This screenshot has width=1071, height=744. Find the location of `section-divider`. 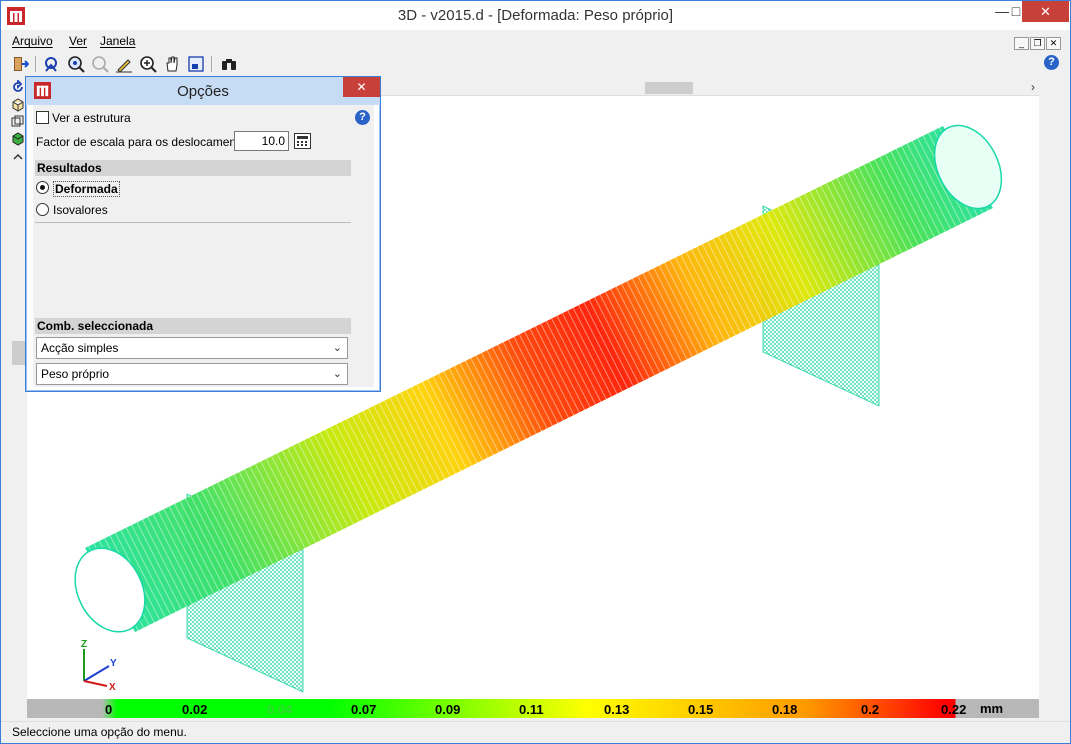

section-divider is located at coordinates (193, 222).